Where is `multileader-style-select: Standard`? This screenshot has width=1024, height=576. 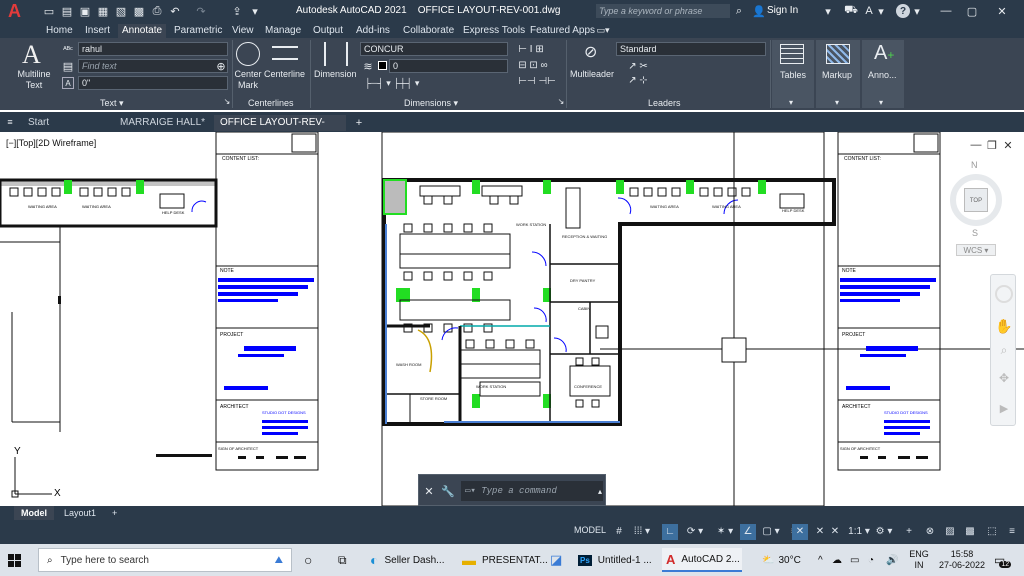 multileader-style-select: Standard is located at coordinates (691, 49).